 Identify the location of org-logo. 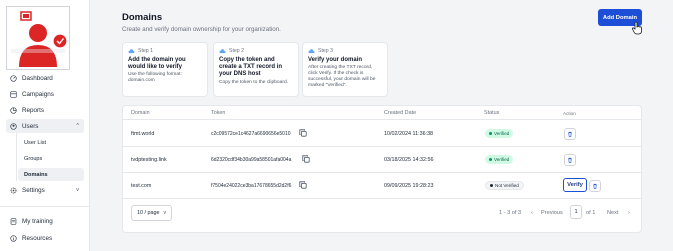
(38, 38).